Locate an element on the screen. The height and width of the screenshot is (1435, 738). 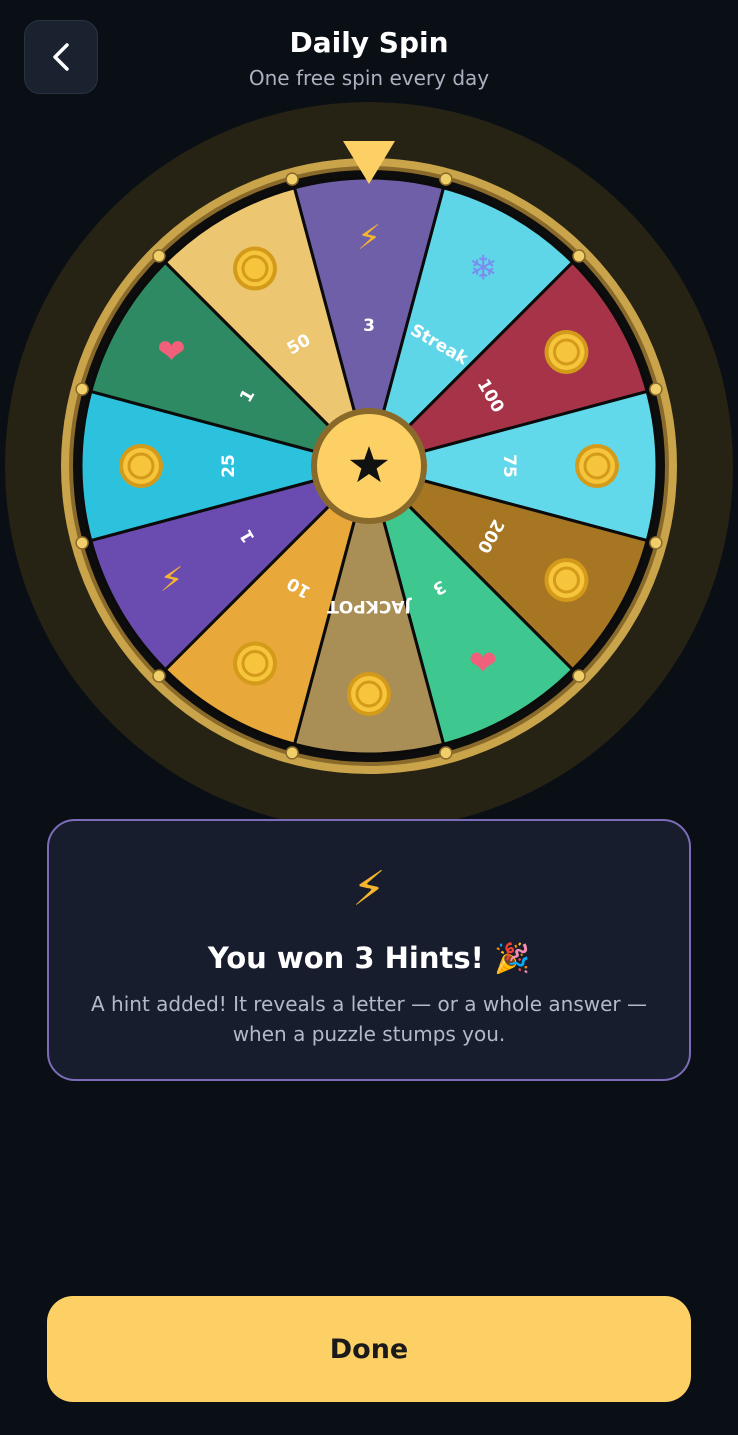
result-title: You won 3 Hints! 🎉 is located at coordinates (369, 958).